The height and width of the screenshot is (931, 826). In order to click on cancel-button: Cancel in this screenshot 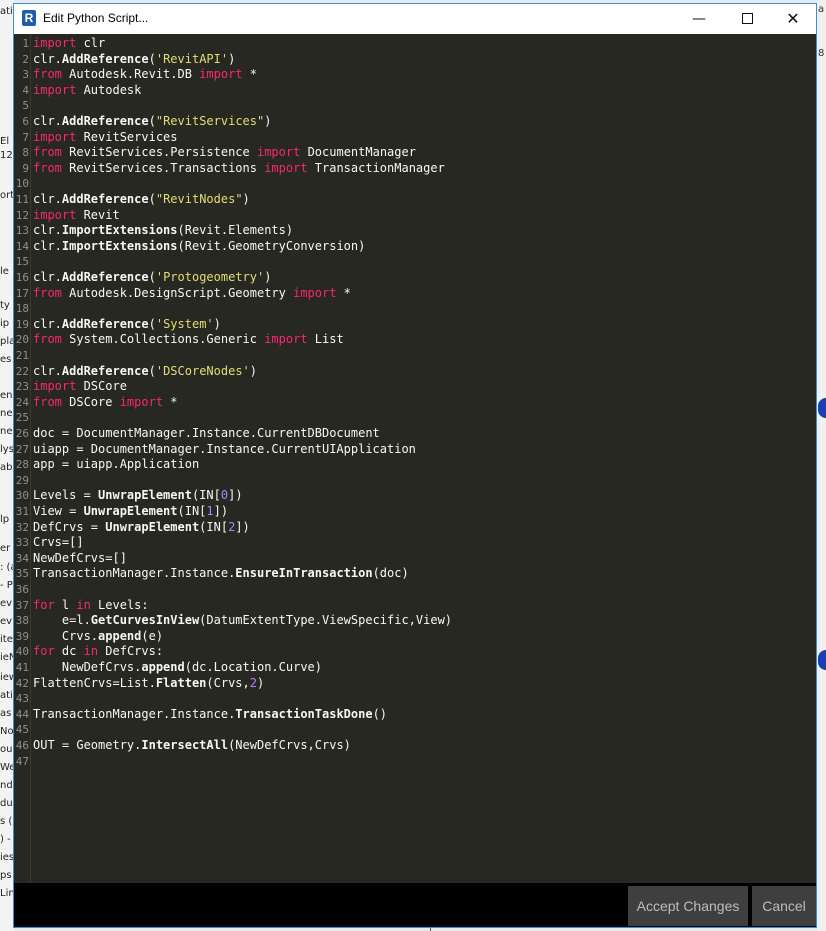, I will do `click(784, 906)`.